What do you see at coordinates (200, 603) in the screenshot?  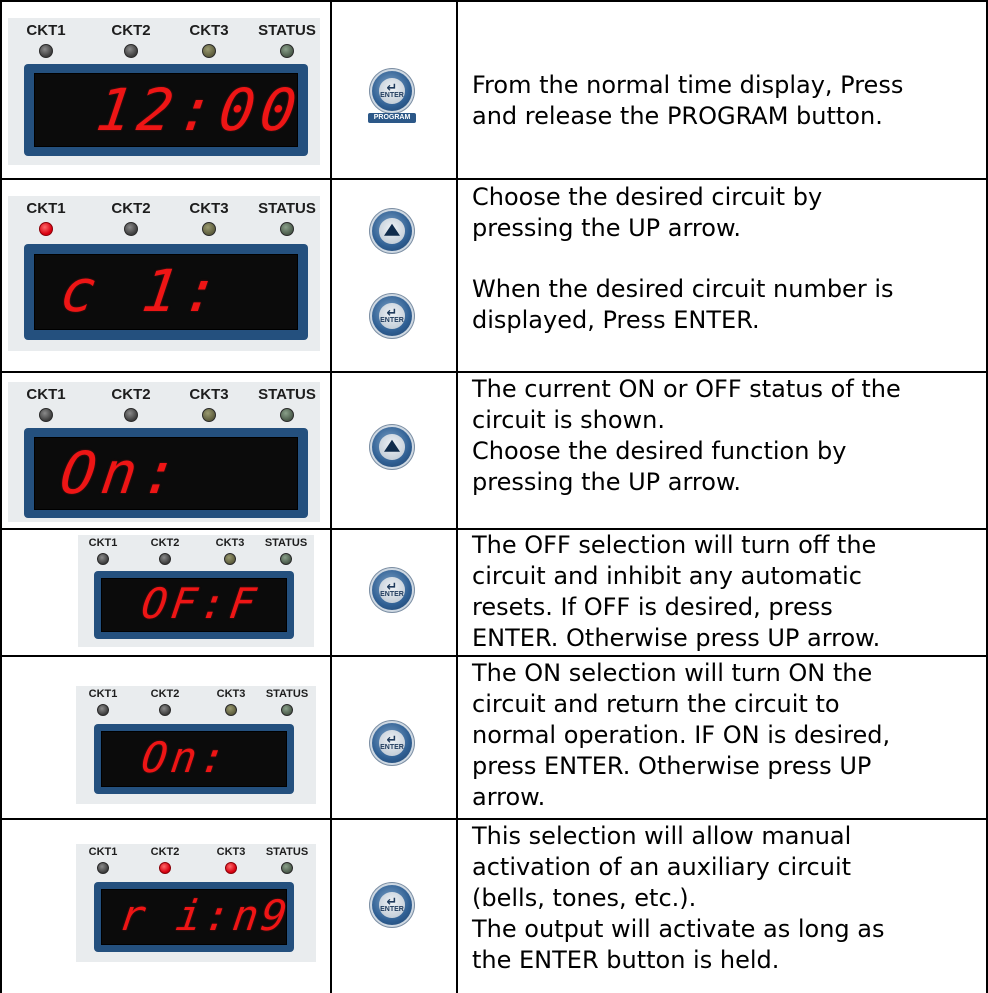 I see `display-readout: OF:F` at bounding box center [200, 603].